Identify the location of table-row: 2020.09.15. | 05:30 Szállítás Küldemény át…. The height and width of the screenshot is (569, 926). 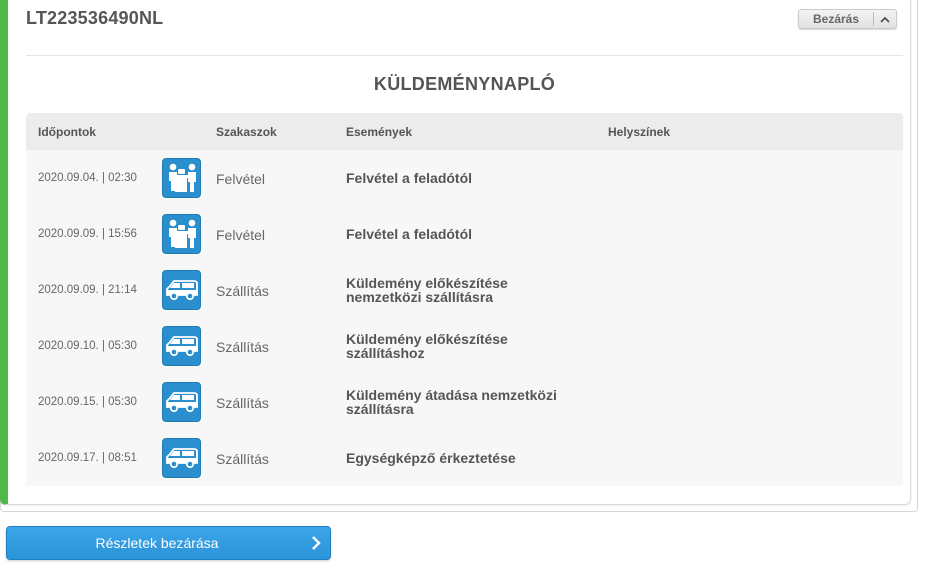
(464, 402).